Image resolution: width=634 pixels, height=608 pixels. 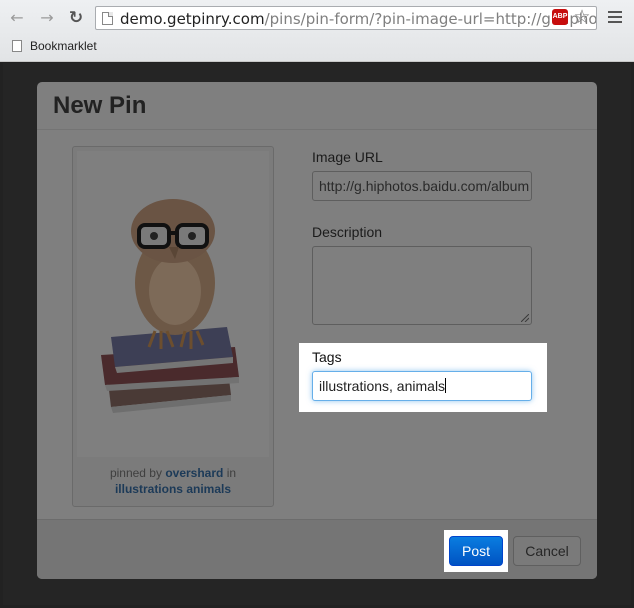 I want to click on owl-illustration, so click(x=170, y=306).